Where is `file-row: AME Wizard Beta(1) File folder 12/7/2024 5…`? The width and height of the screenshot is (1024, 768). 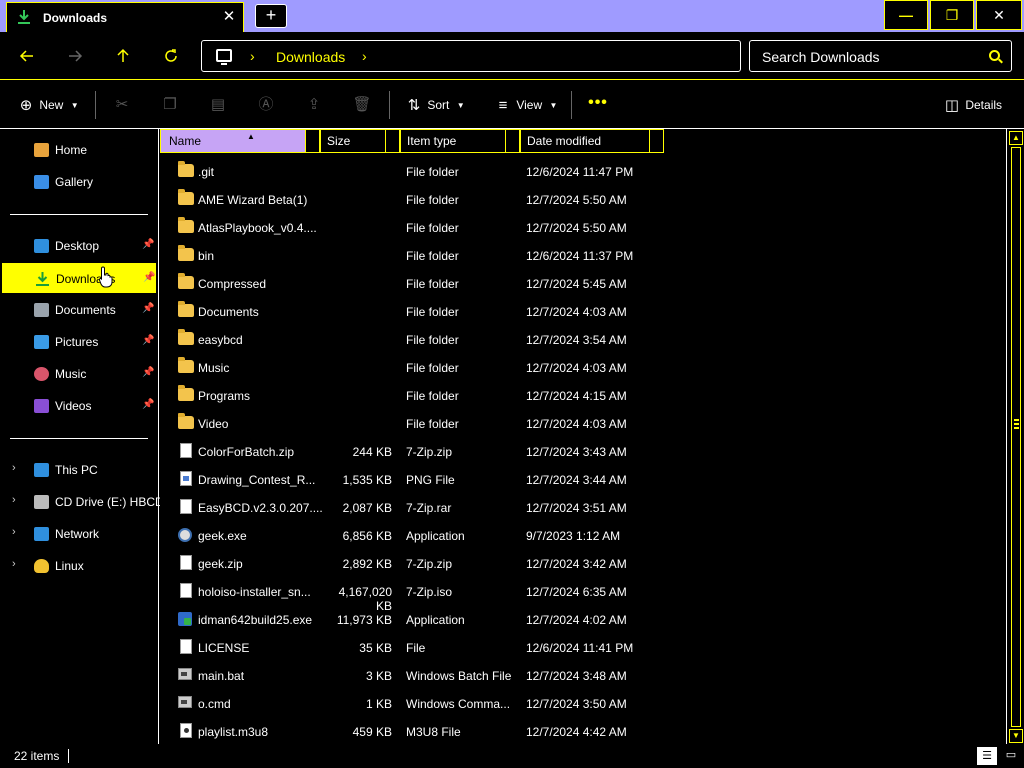 file-row: AME Wizard Beta(1) File folder 12/7/2024 5… is located at coordinates (580, 199).